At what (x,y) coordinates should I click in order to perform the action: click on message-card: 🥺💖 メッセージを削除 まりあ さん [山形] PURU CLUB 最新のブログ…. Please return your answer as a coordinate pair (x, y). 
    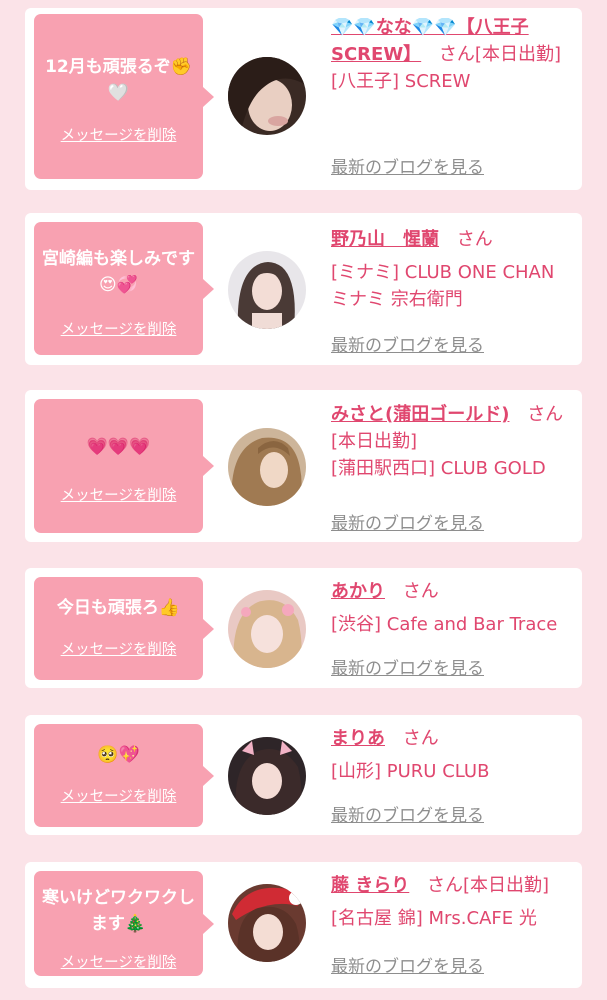
    Looking at the image, I should click on (303, 775).